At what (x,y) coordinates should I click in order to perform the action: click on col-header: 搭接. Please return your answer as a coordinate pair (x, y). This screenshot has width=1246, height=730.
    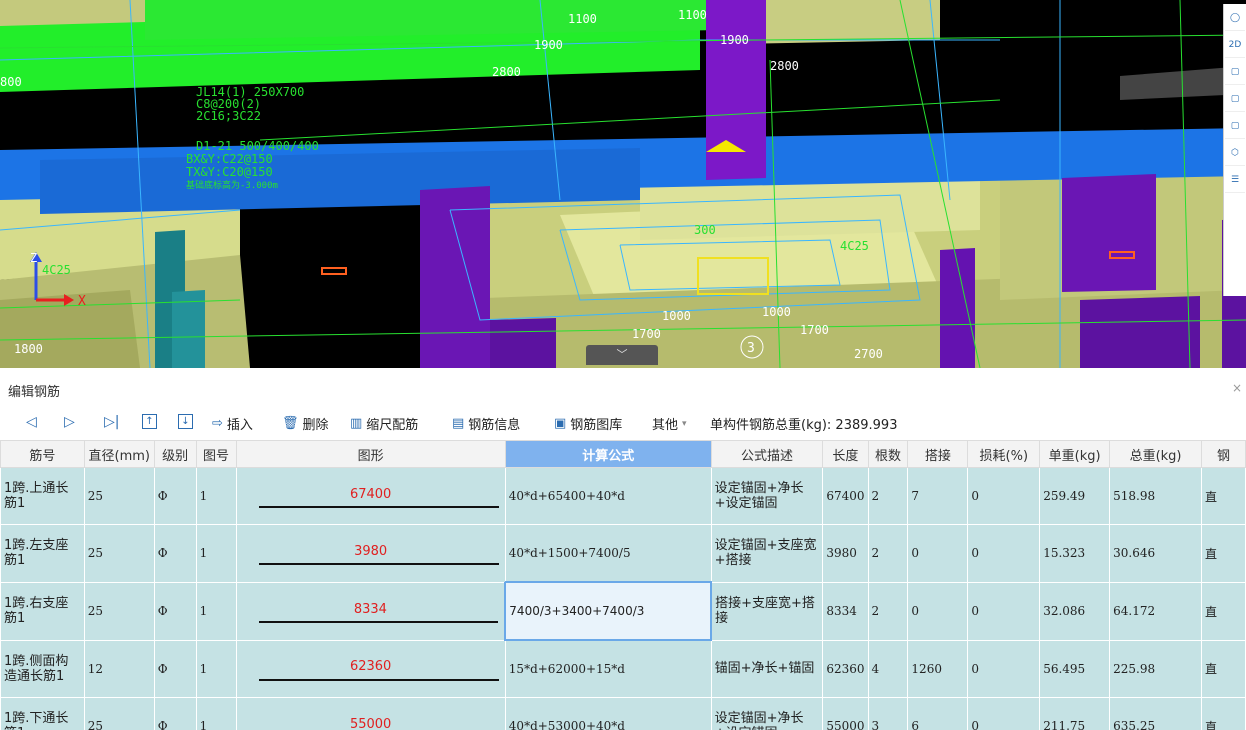
    Looking at the image, I should click on (938, 454).